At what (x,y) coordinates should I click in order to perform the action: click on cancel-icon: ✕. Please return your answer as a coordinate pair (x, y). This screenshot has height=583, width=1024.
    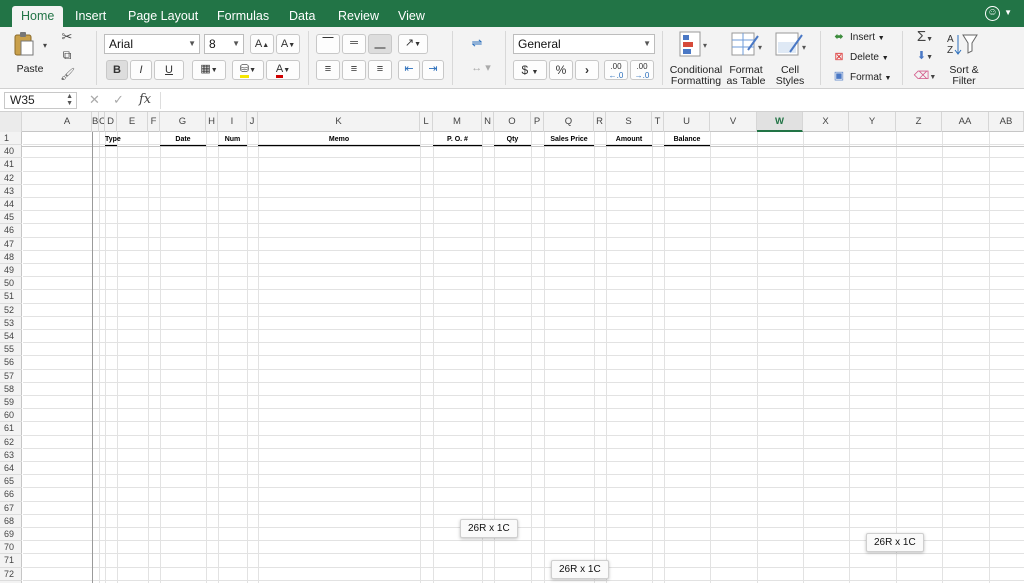
    Looking at the image, I should click on (94, 100).